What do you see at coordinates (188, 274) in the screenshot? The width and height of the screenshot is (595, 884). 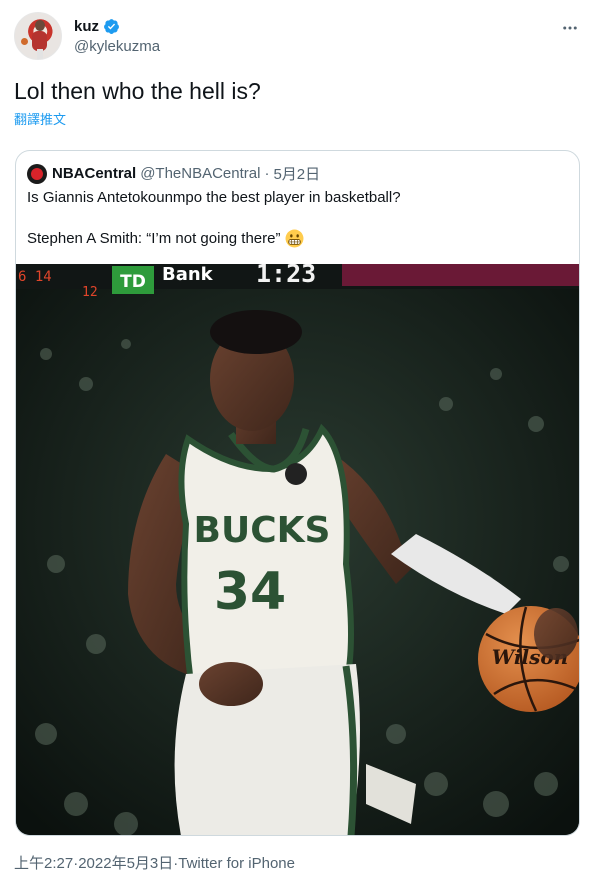 I see `scoreboard-sponsor: Bank` at bounding box center [188, 274].